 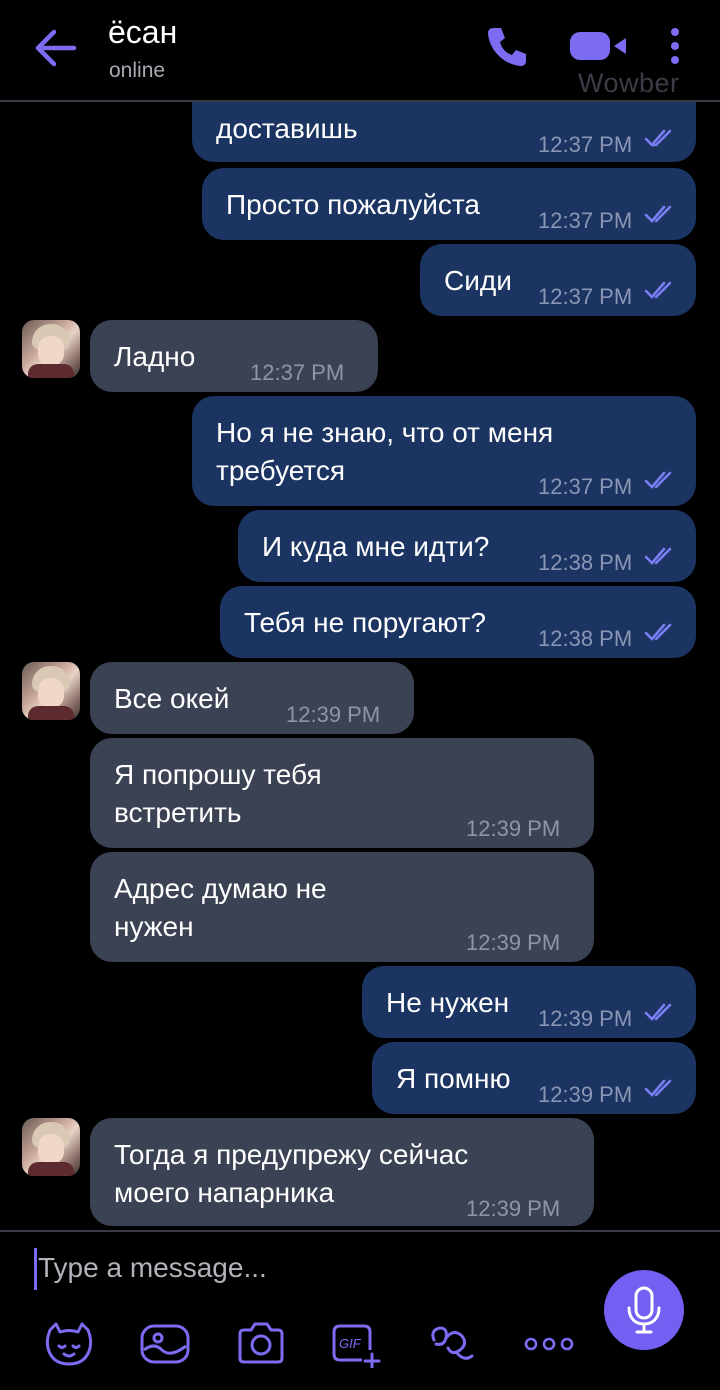 What do you see at coordinates (453, 1344) in the screenshot?
I see `doodle-icon` at bounding box center [453, 1344].